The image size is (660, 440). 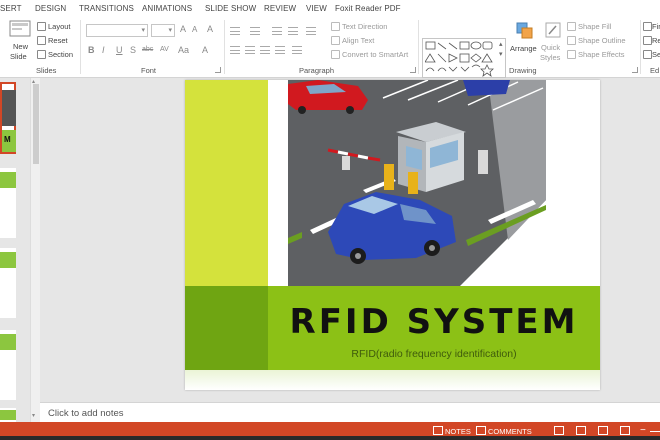 What do you see at coordinates (163, 30) in the screenshot?
I see `font-size-box: ▾` at bounding box center [163, 30].